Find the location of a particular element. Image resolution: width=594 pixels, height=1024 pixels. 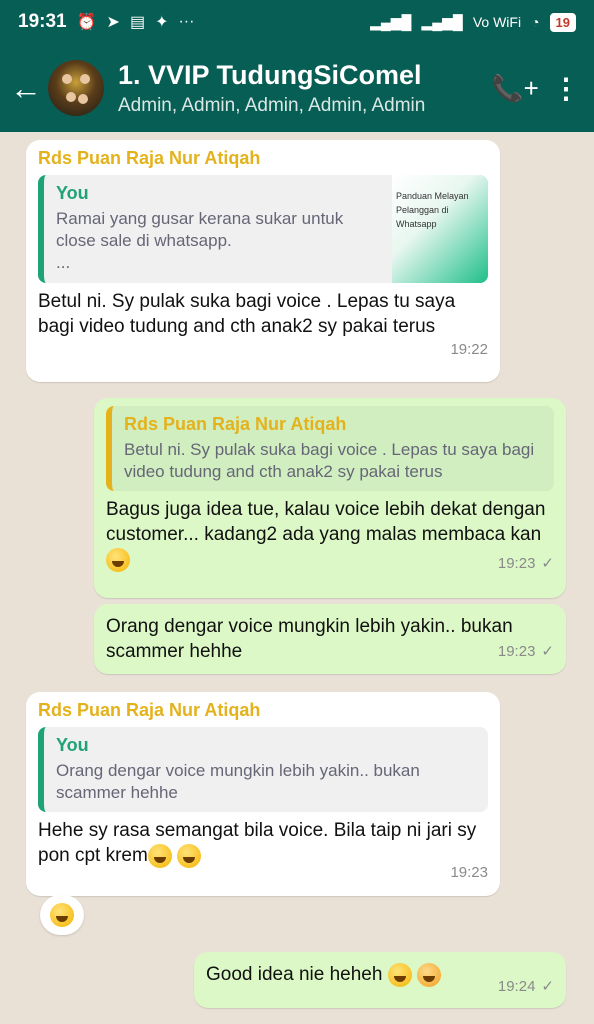

notification-icons: ⏰ ➤ ▤ ✦ ··· is located at coordinates (136, 22).